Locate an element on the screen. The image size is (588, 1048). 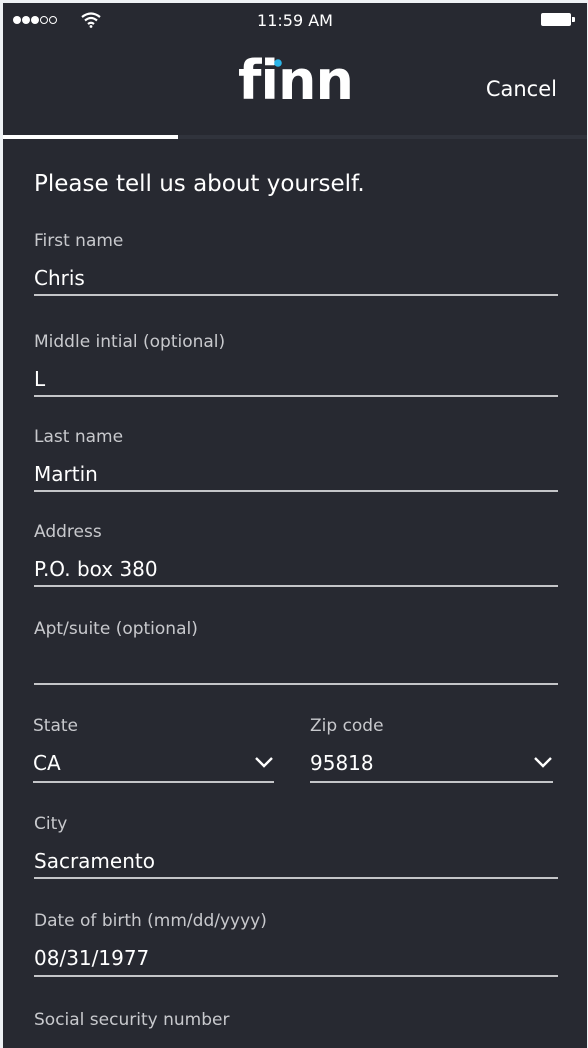
progress-bar is located at coordinates (295, 137).